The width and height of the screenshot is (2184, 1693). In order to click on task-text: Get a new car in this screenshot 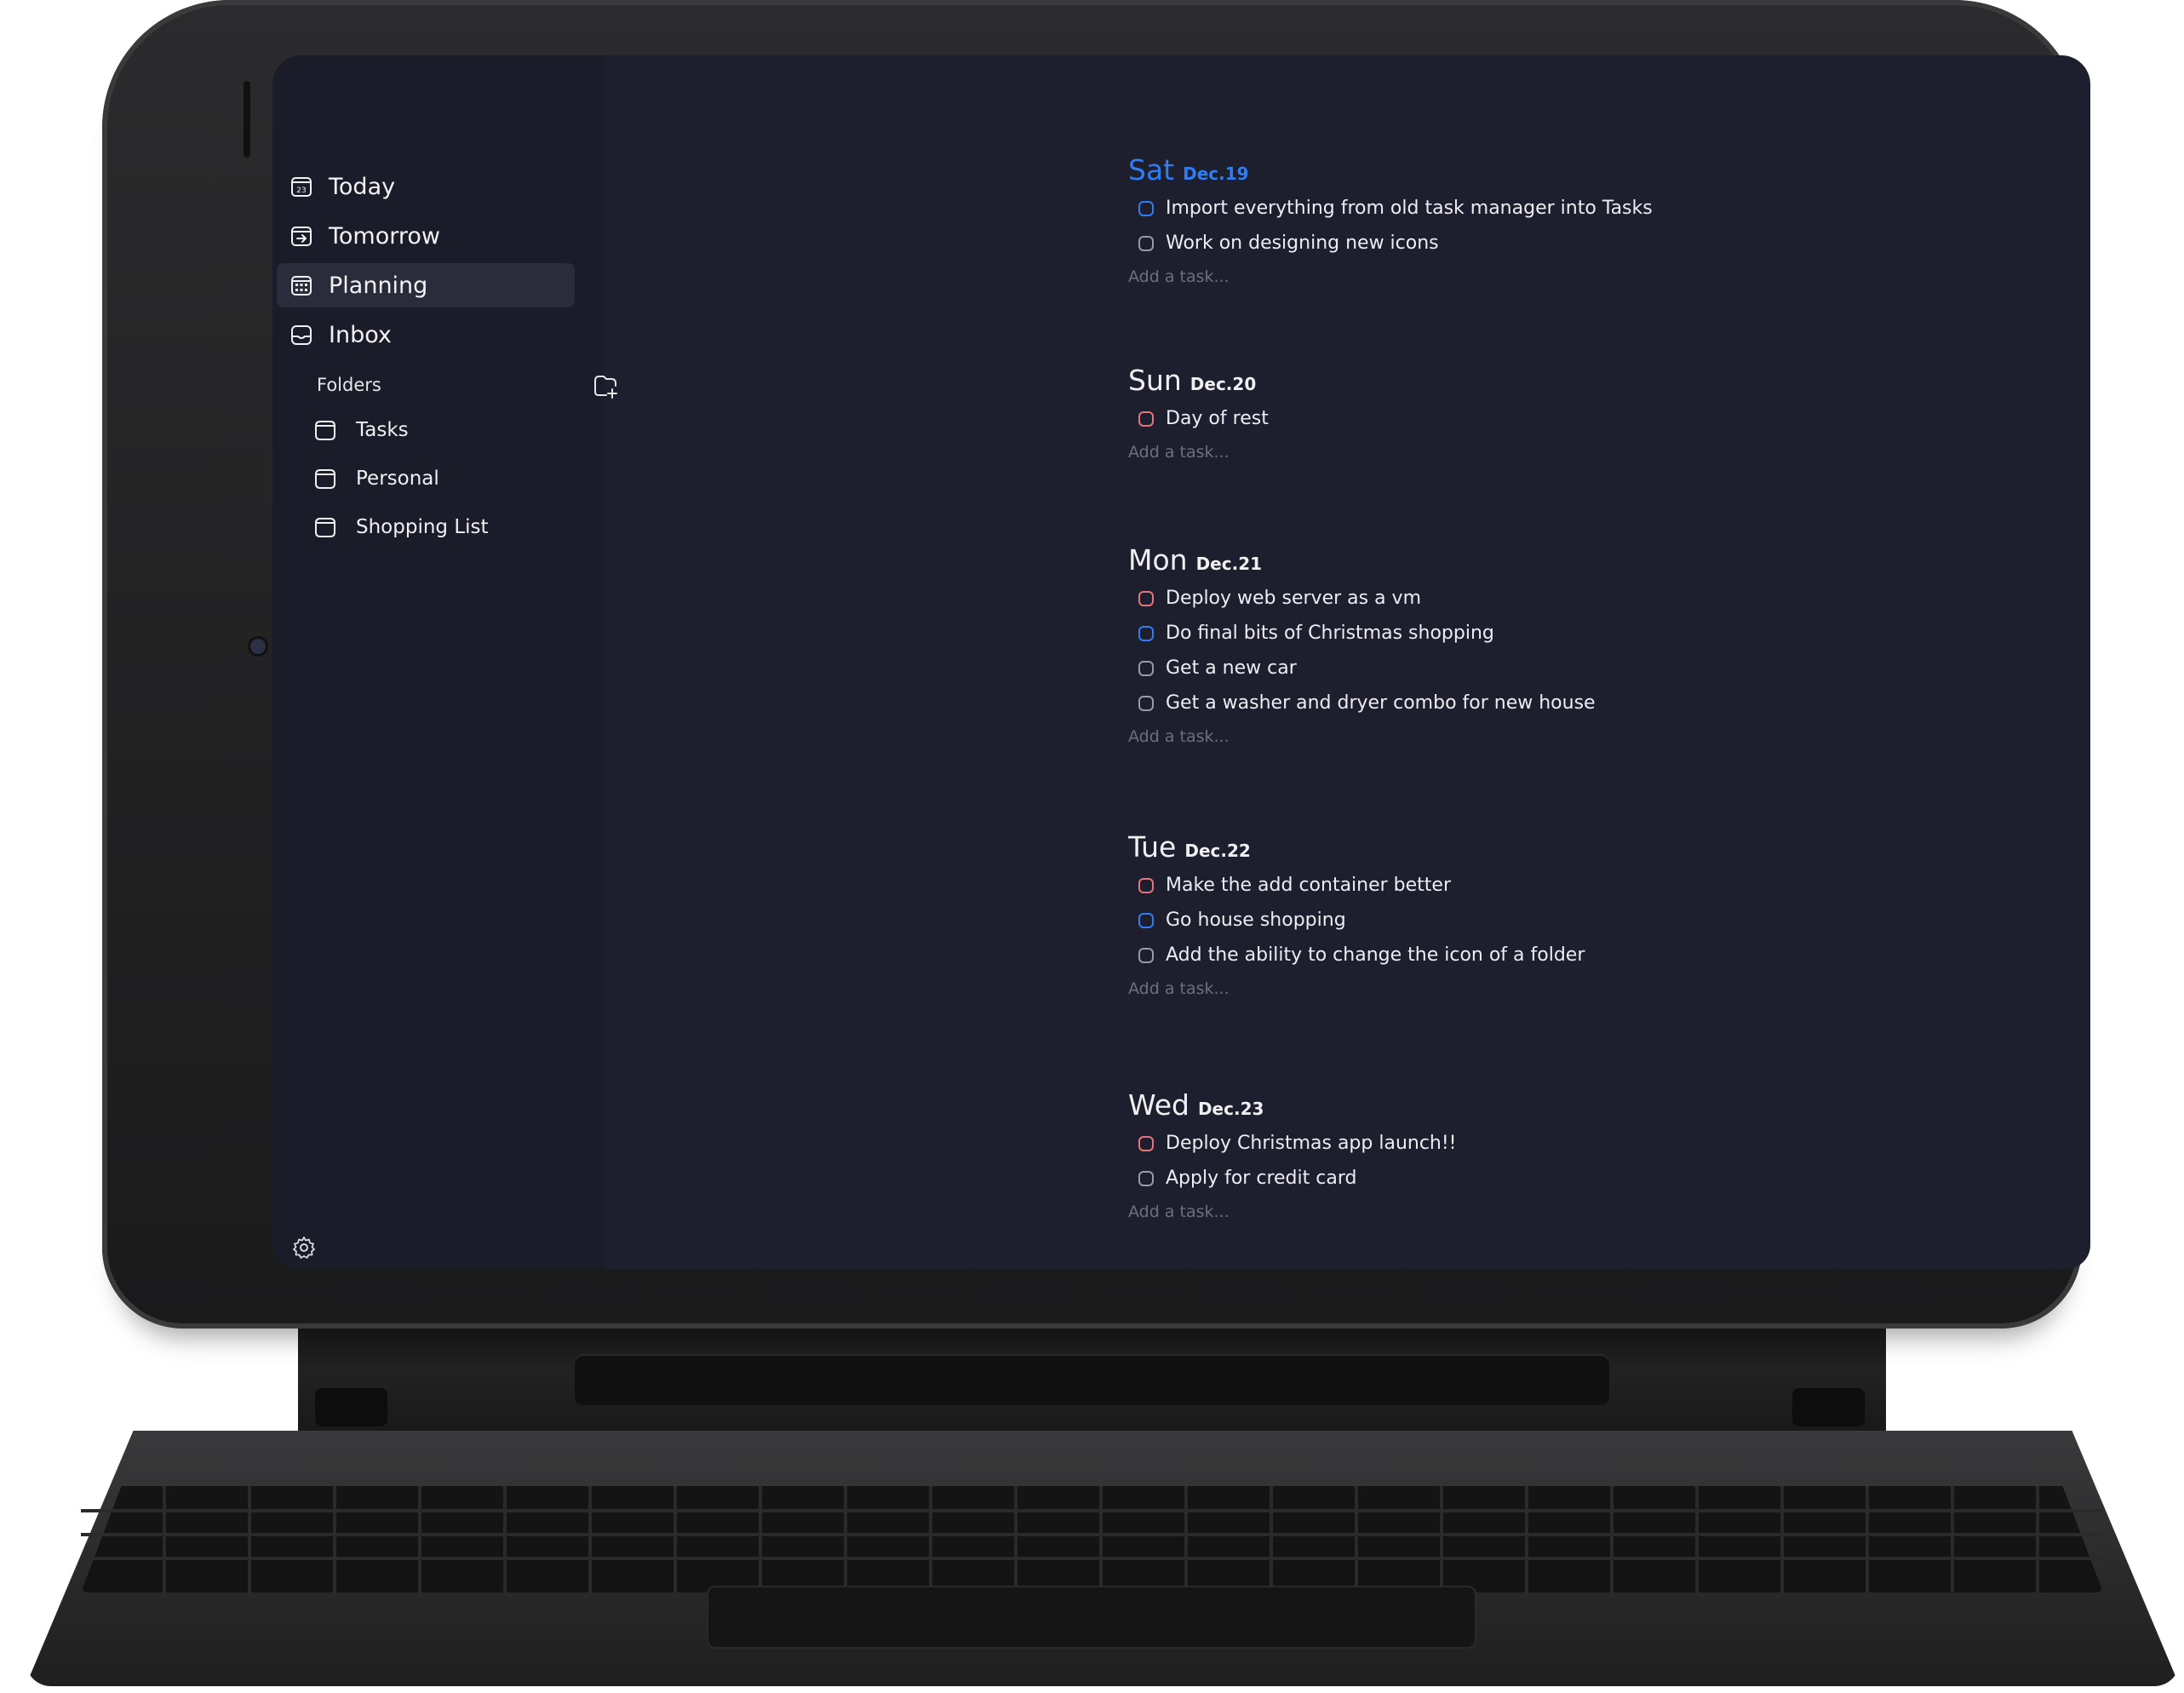, I will do `click(1232, 668)`.